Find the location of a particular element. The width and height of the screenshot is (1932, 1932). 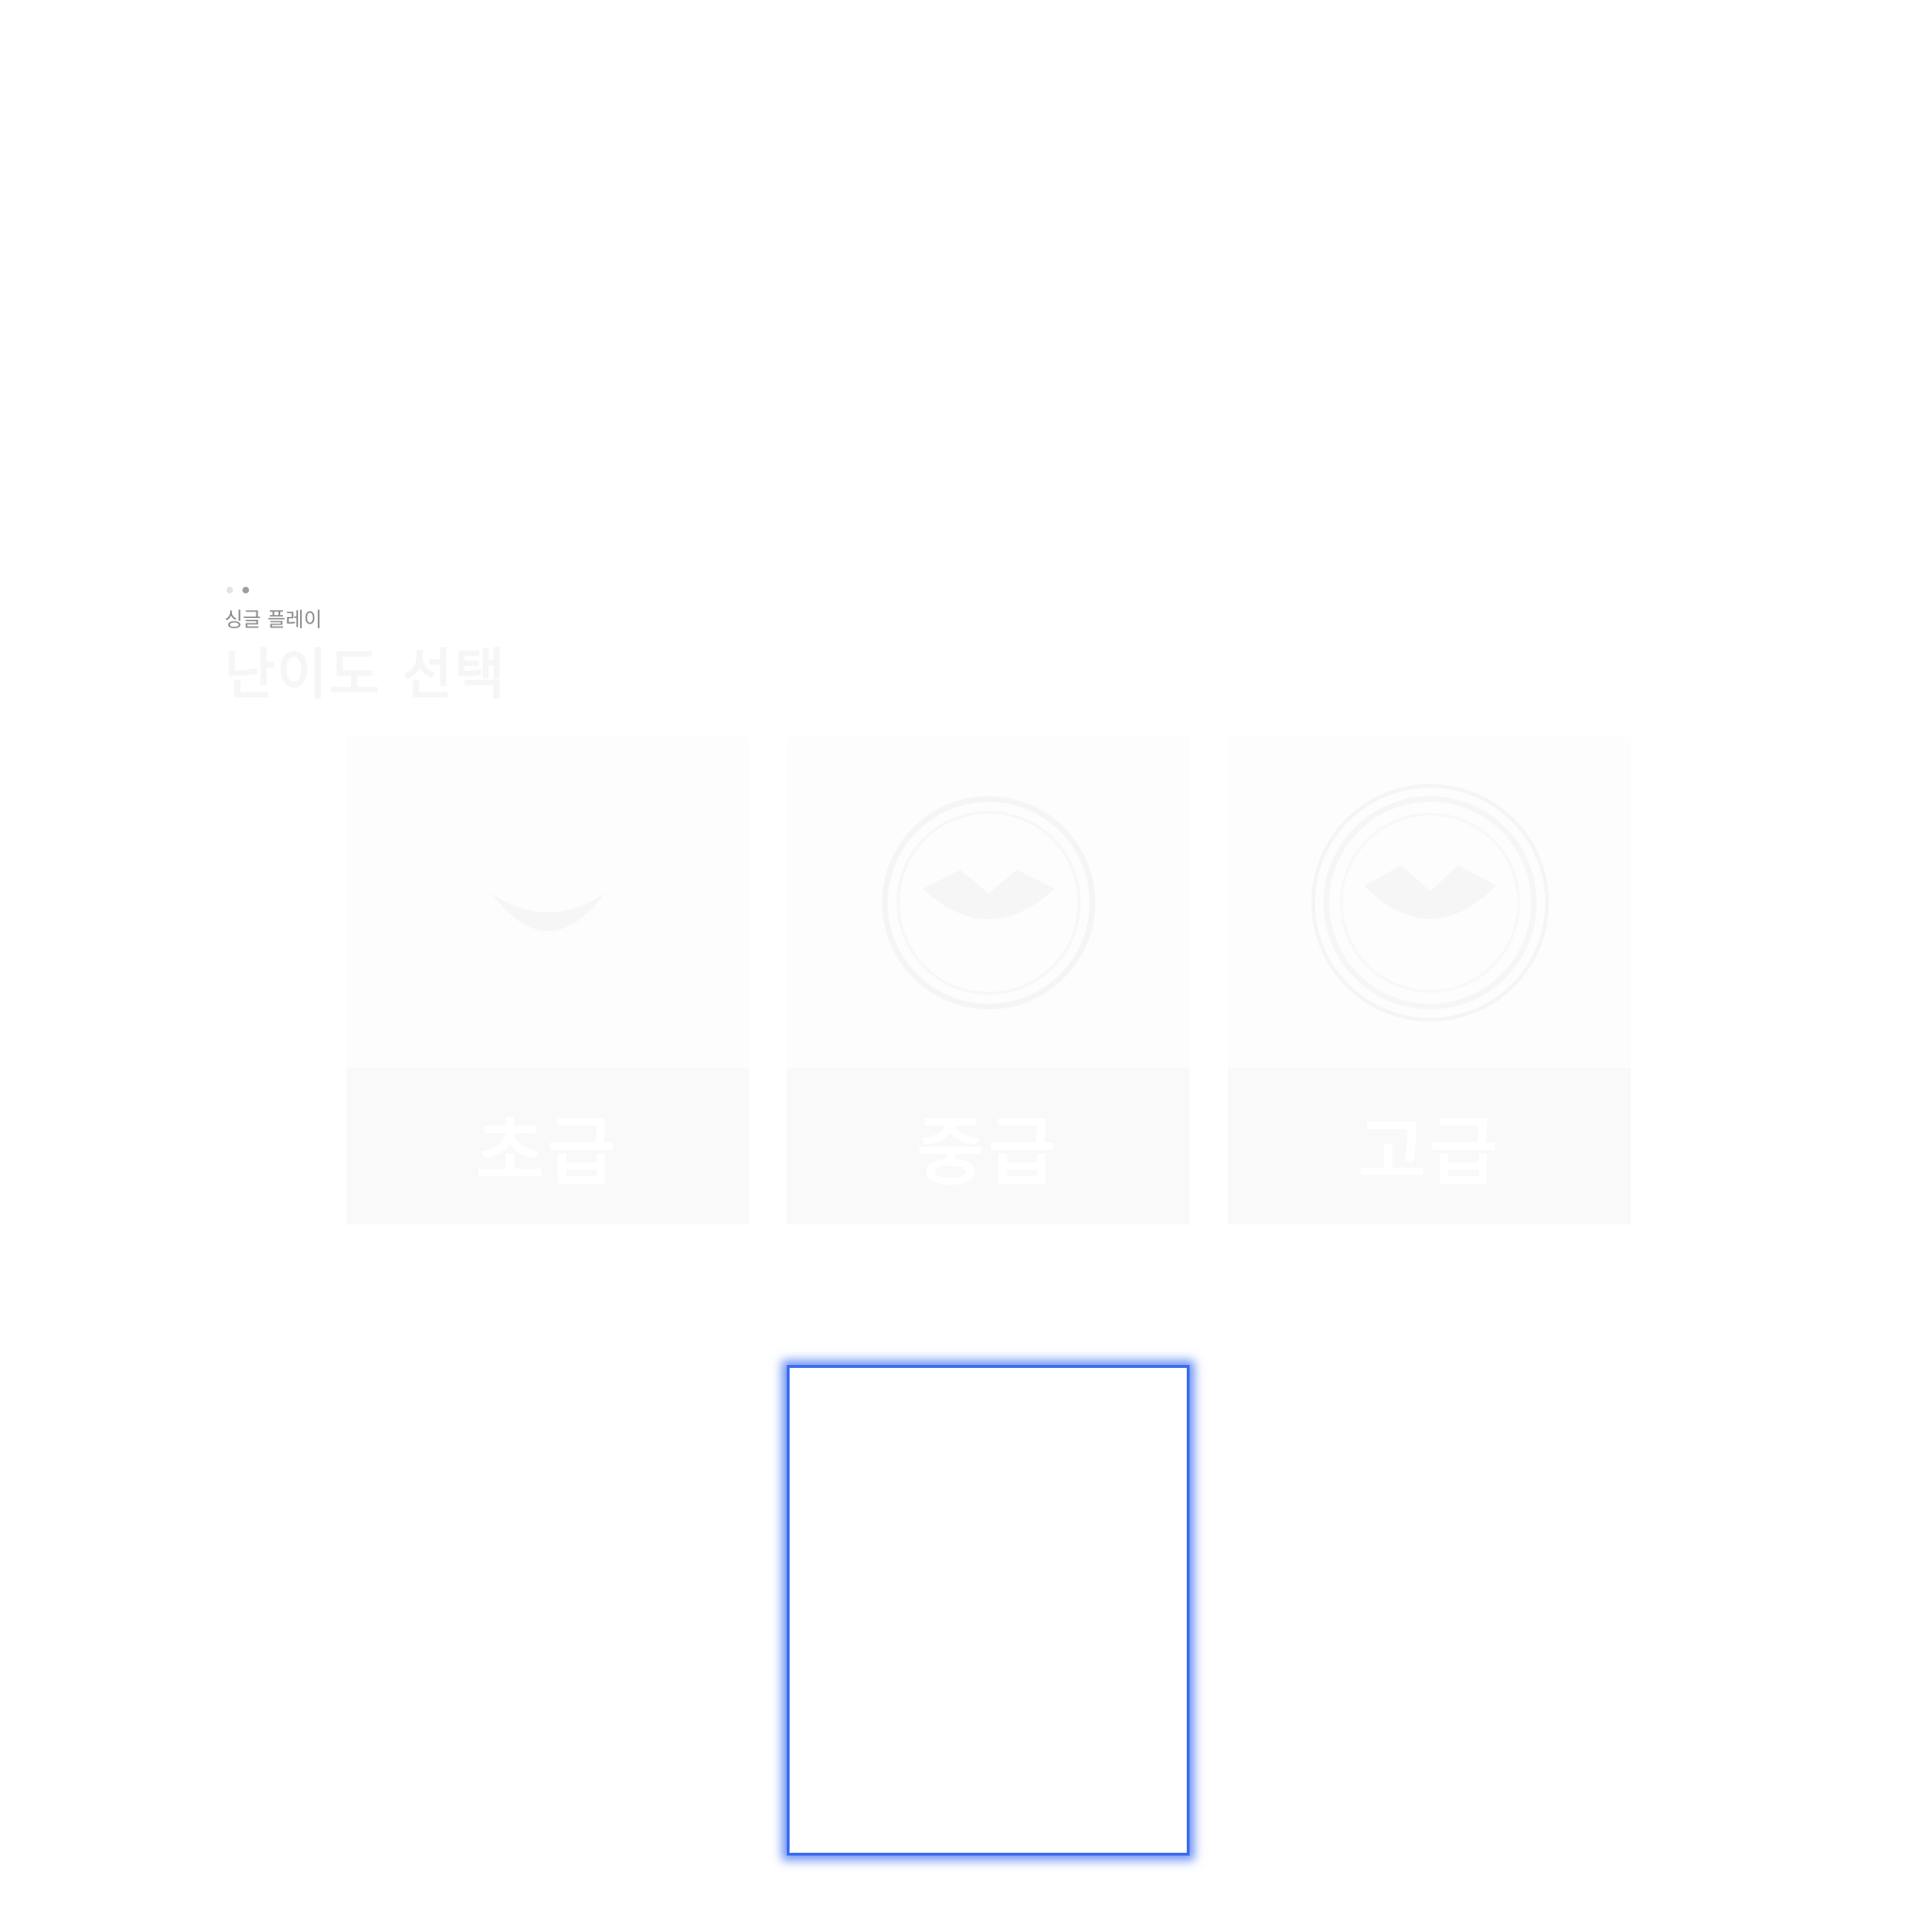

level-label: 고급 is located at coordinates (1429, 1152).